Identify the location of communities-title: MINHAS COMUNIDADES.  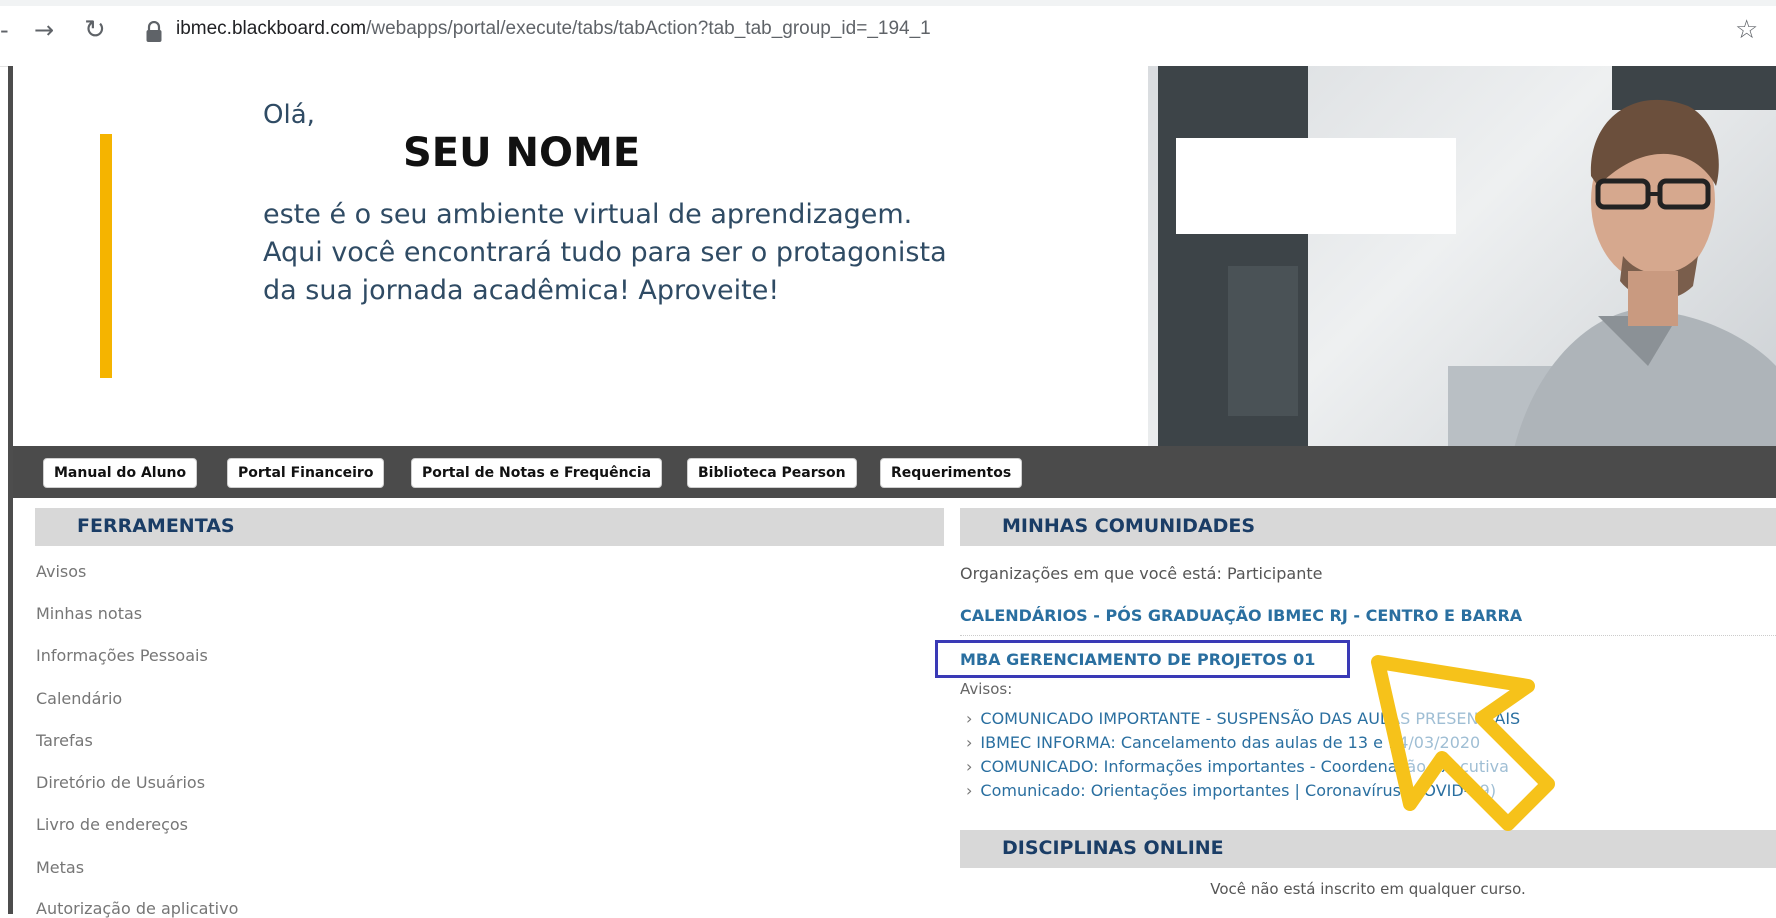
(1129, 526).